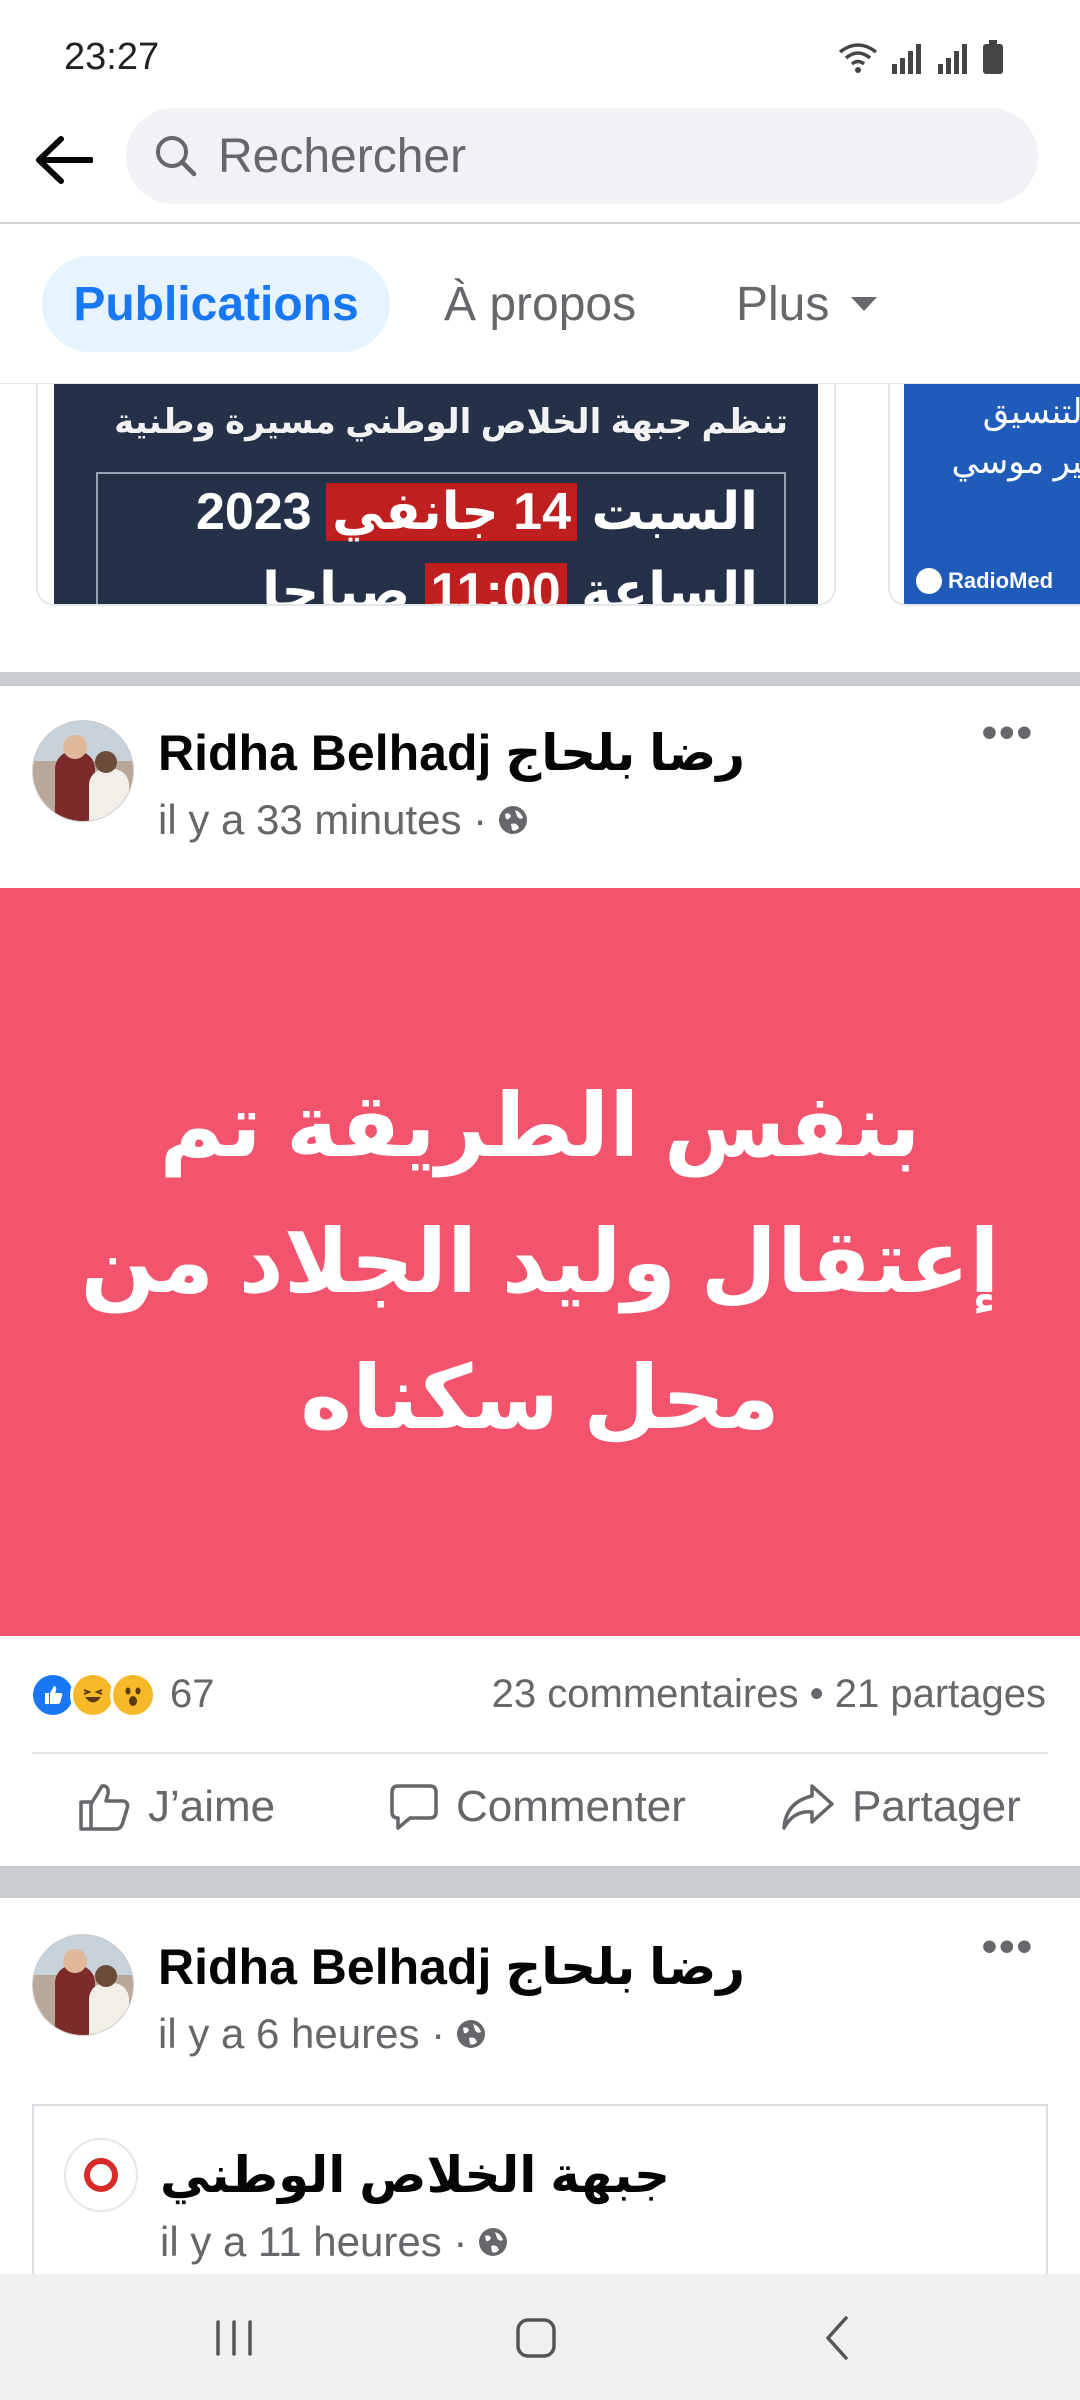  I want to click on featured-time: الساعة 11:00 صباحا, so click(510, 583).